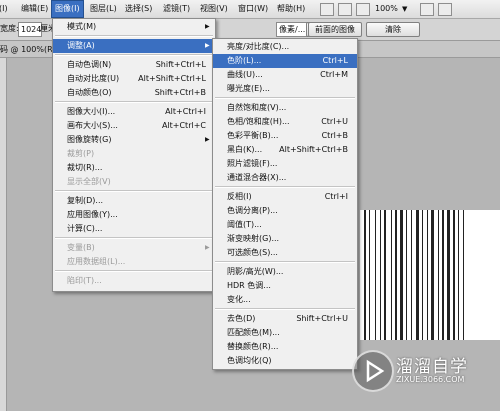 The height and width of the screenshot is (411, 500). I want to click on menu-view: 视图(V), so click(214, 9).